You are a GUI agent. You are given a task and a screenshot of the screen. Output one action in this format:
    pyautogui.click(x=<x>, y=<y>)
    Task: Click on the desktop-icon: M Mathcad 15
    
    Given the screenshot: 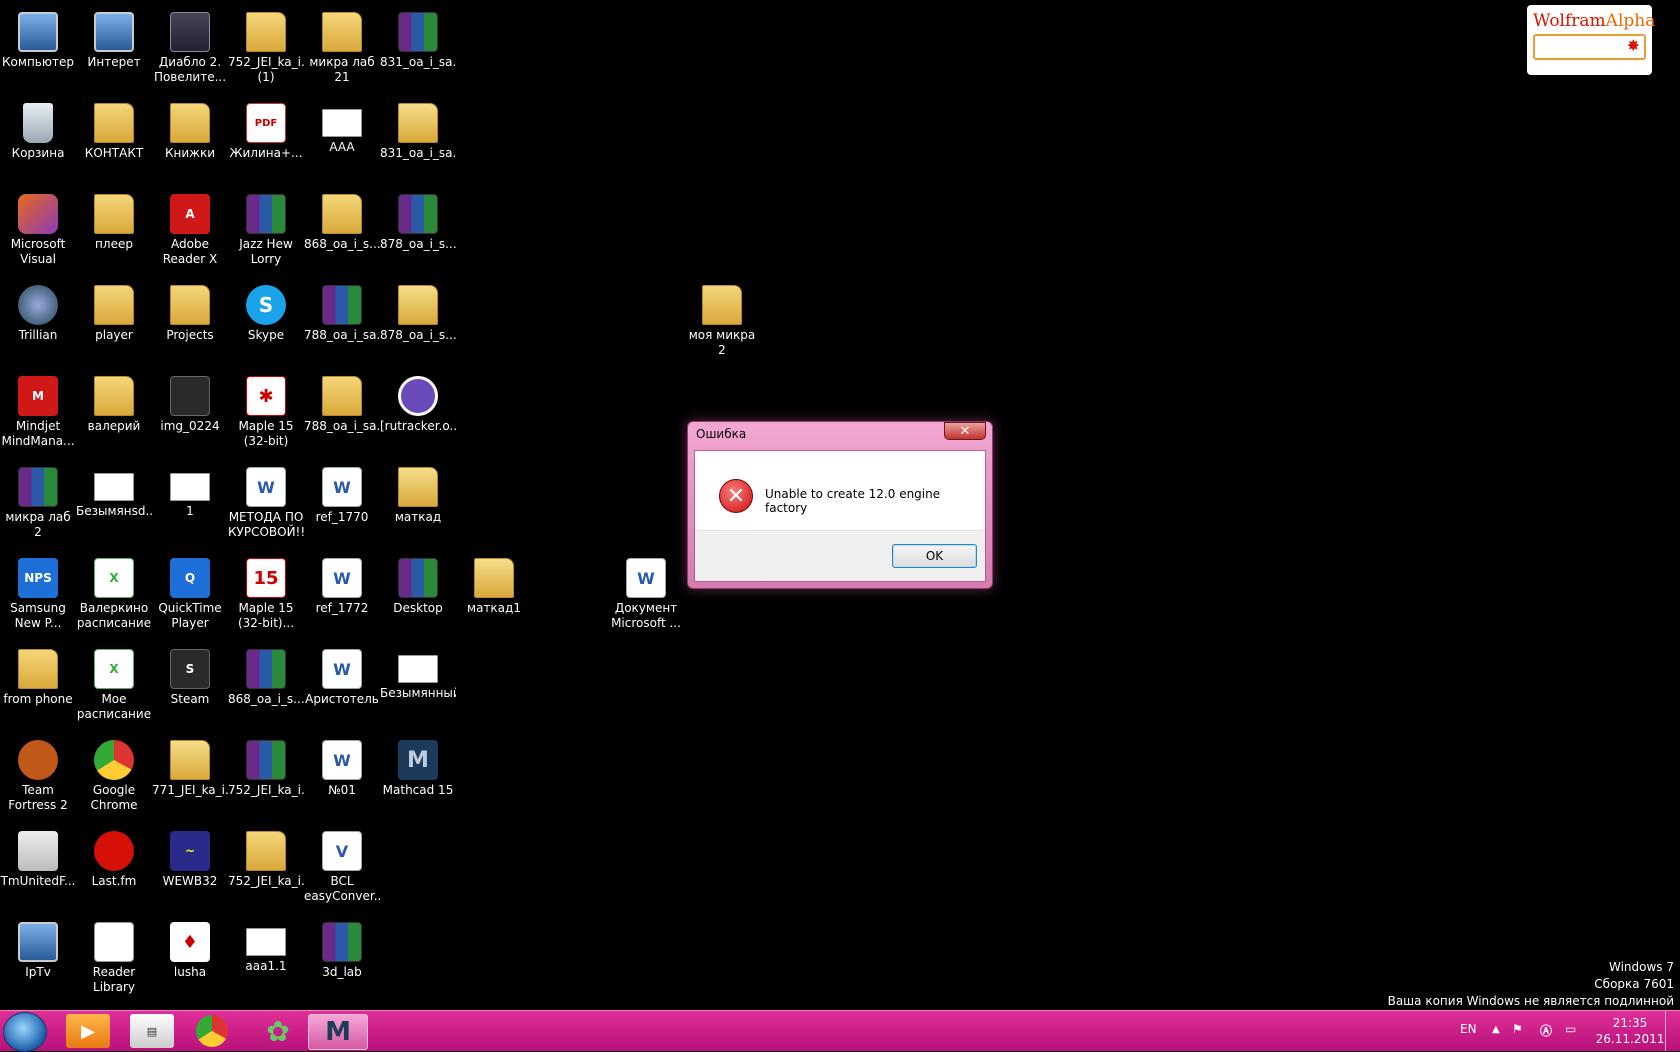 What is the action you would take?
    pyautogui.click(x=418, y=778)
    